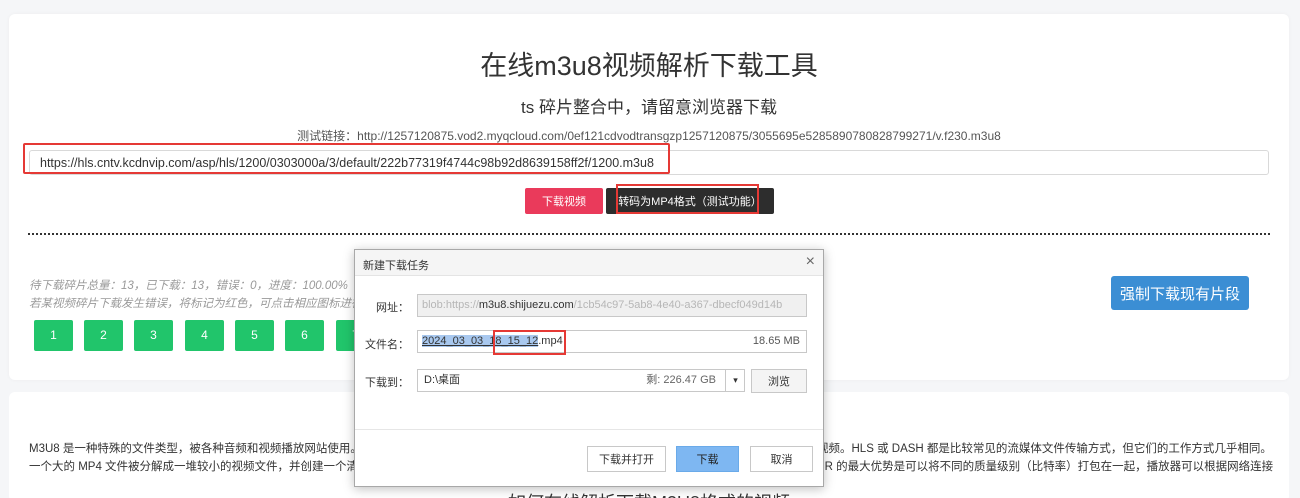 This screenshot has width=1300, height=498. What do you see at coordinates (526, 305) in the screenshot?
I see `url-host: m3u8.shijuezu.com` at bounding box center [526, 305].